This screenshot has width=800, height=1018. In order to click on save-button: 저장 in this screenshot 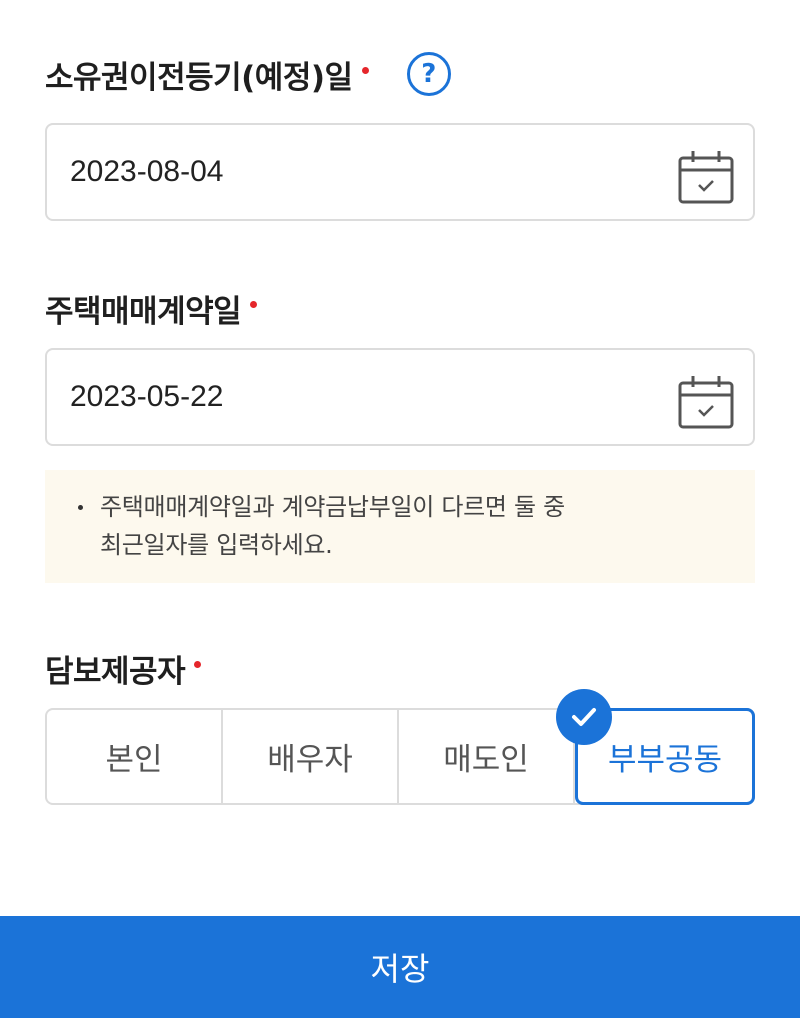, I will do `click(400, 967)`.